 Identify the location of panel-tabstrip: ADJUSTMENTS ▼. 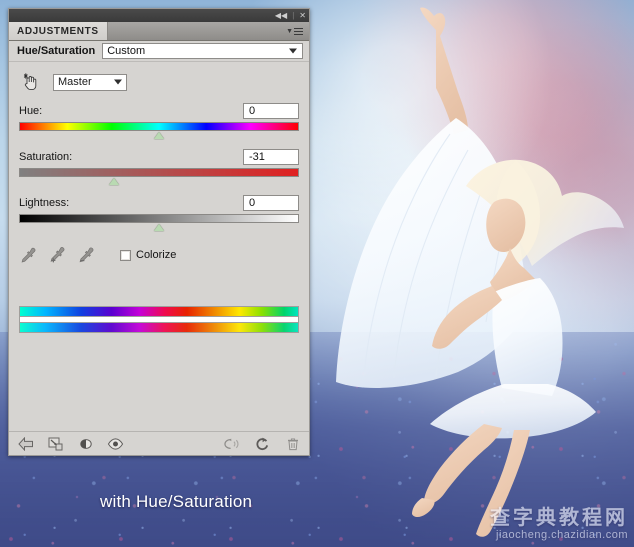
(159, 31).